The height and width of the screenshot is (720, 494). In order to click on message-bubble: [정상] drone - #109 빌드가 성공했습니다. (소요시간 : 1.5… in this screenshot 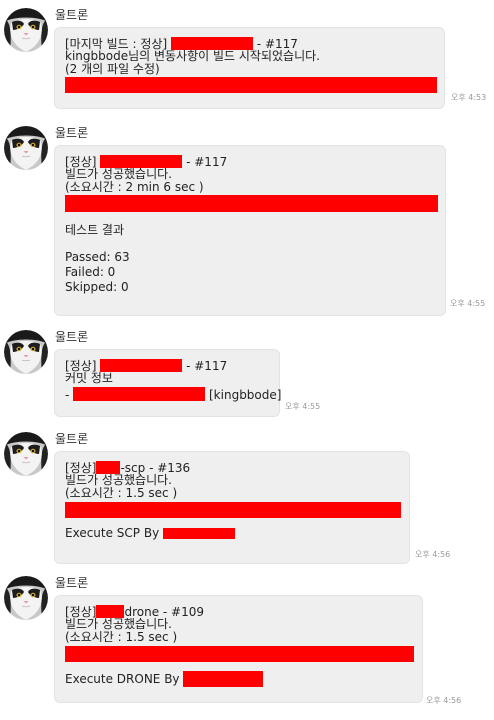, I will do `click(238, 649)`.